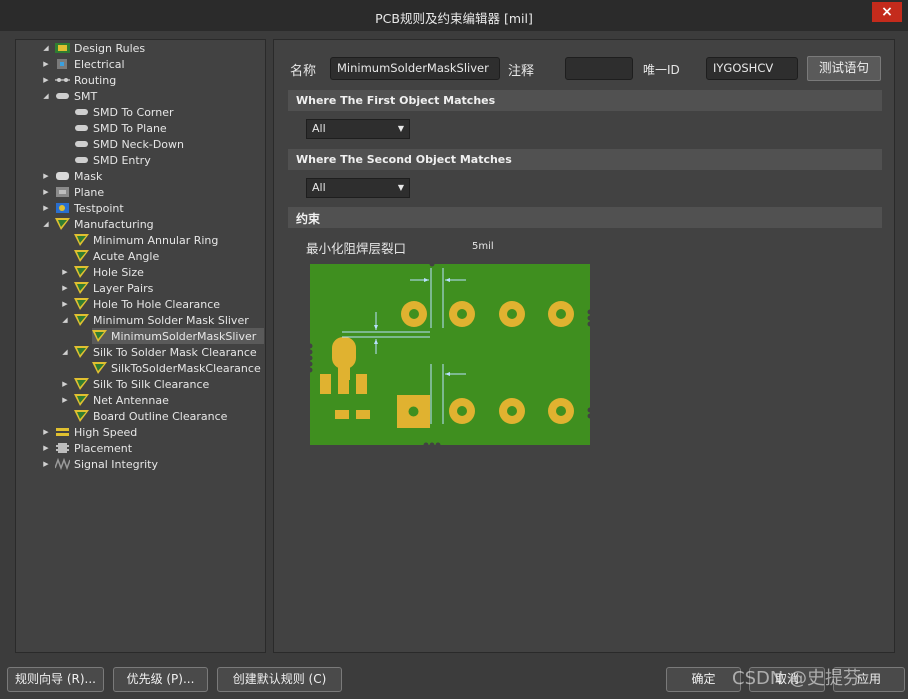 The width and height of the screenshot is (908, 699). What do you see at coordinates (94, 48) in the screenshot?
I see `tree-item-design-rules: ◢ Design Rules` at bounding box center [94, 48].